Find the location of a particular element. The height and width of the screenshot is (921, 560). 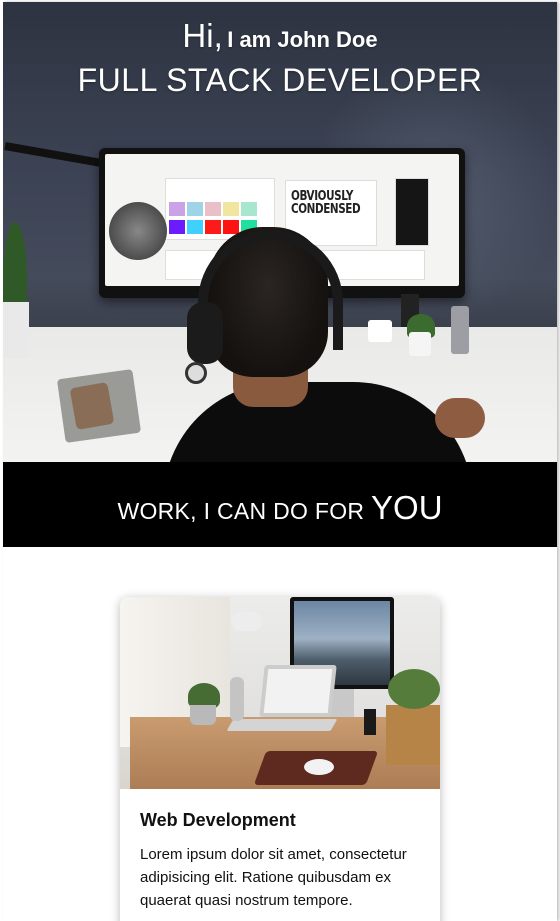

laptop-base is located at coordinates (282, 725).